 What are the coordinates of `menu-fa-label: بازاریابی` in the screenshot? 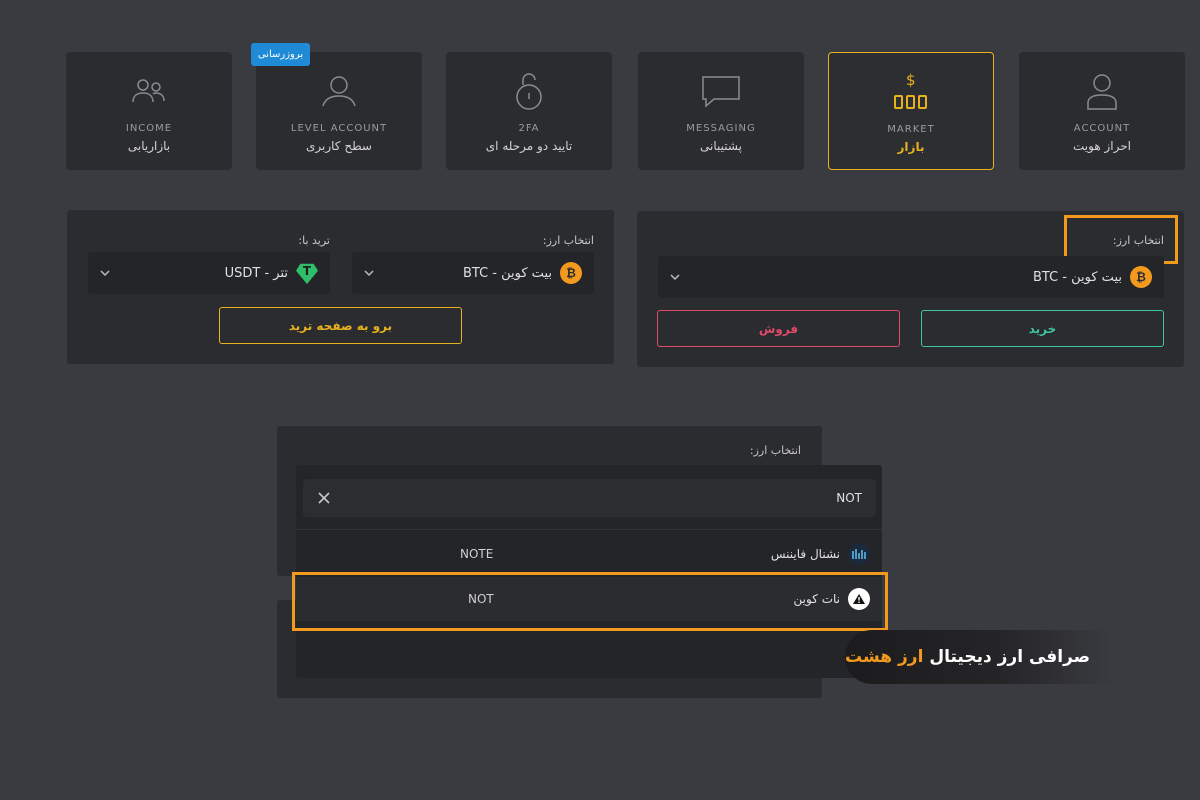 It's located at (149, 146).